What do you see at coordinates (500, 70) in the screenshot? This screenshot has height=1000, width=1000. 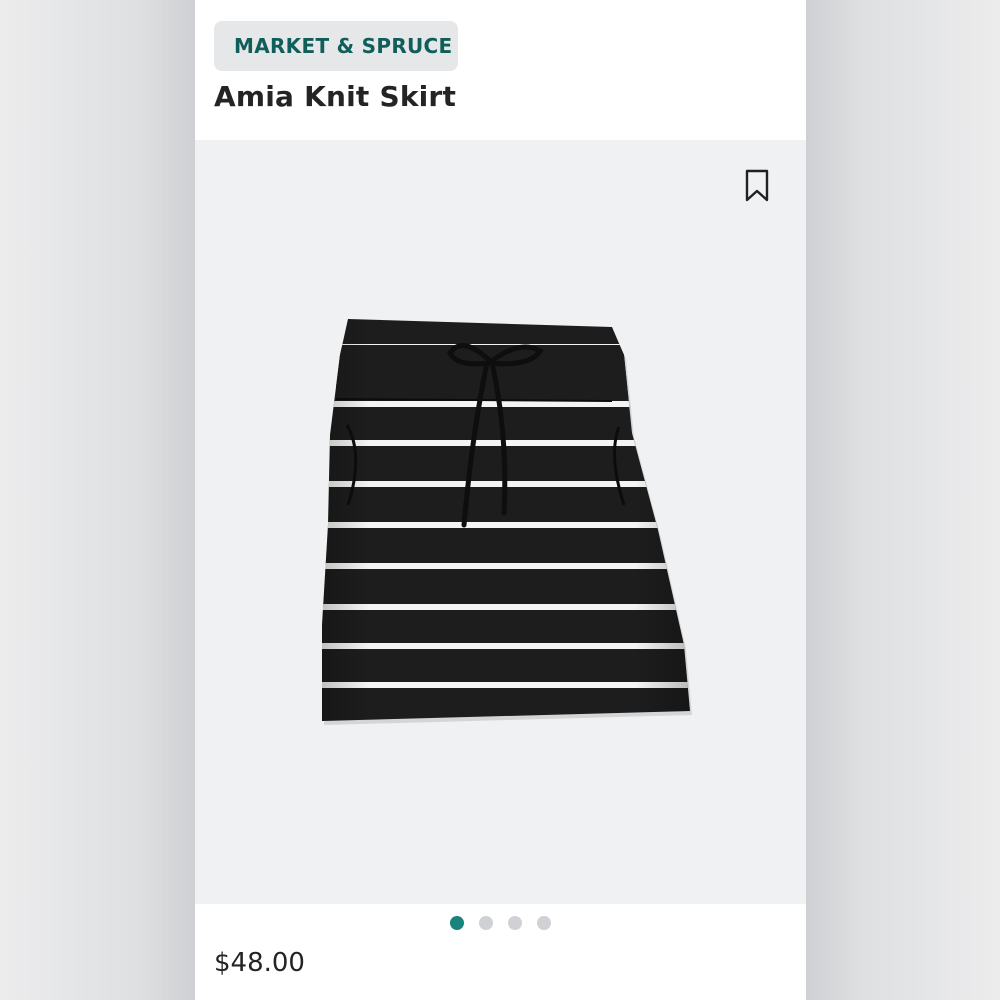 I see `product-header: MARKET & SPRUCE Amia Knit Skirt` at bounding box center [500, 70].